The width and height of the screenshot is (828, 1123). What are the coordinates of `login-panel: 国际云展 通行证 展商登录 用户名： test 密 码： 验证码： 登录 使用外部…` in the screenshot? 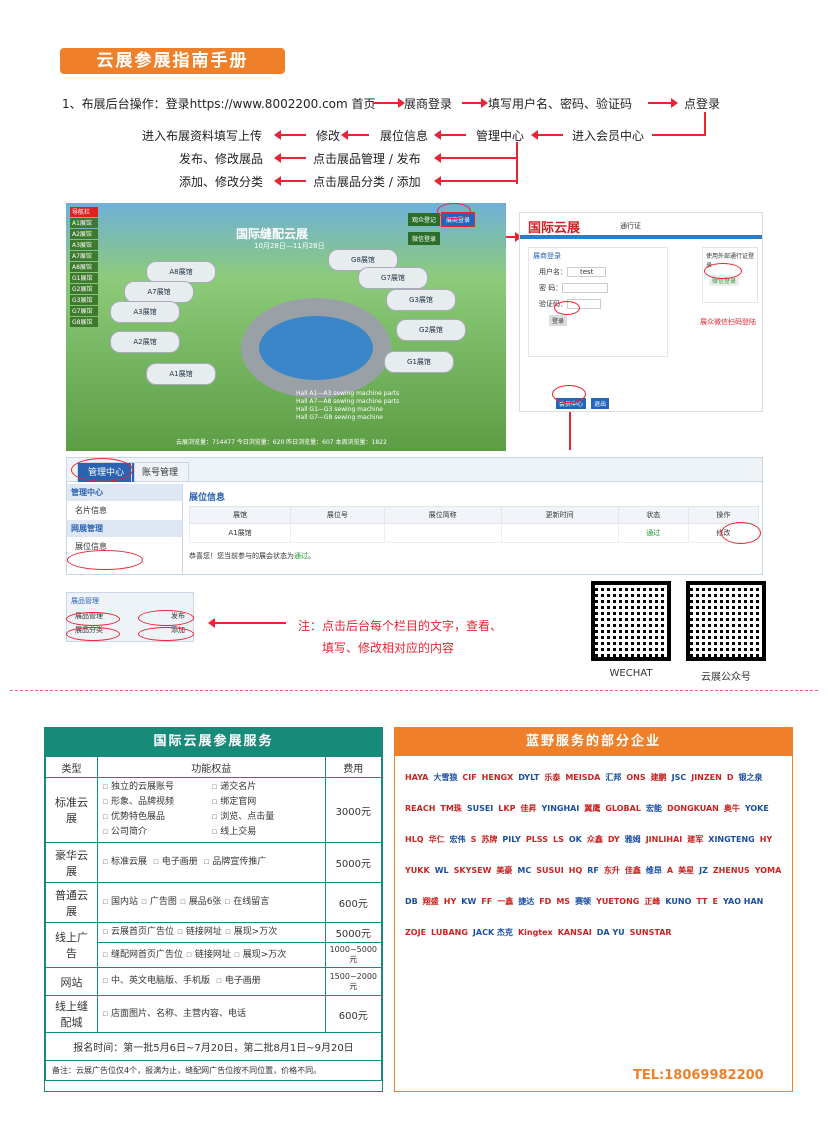 It's located at (641, 312).